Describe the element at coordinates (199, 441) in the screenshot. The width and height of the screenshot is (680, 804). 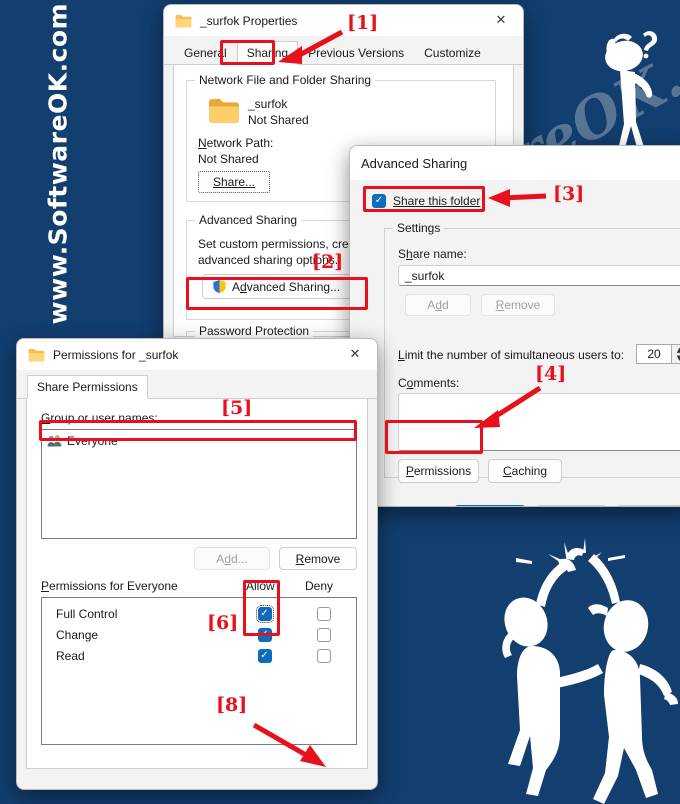
I see `list-item: Everyone` at that location.